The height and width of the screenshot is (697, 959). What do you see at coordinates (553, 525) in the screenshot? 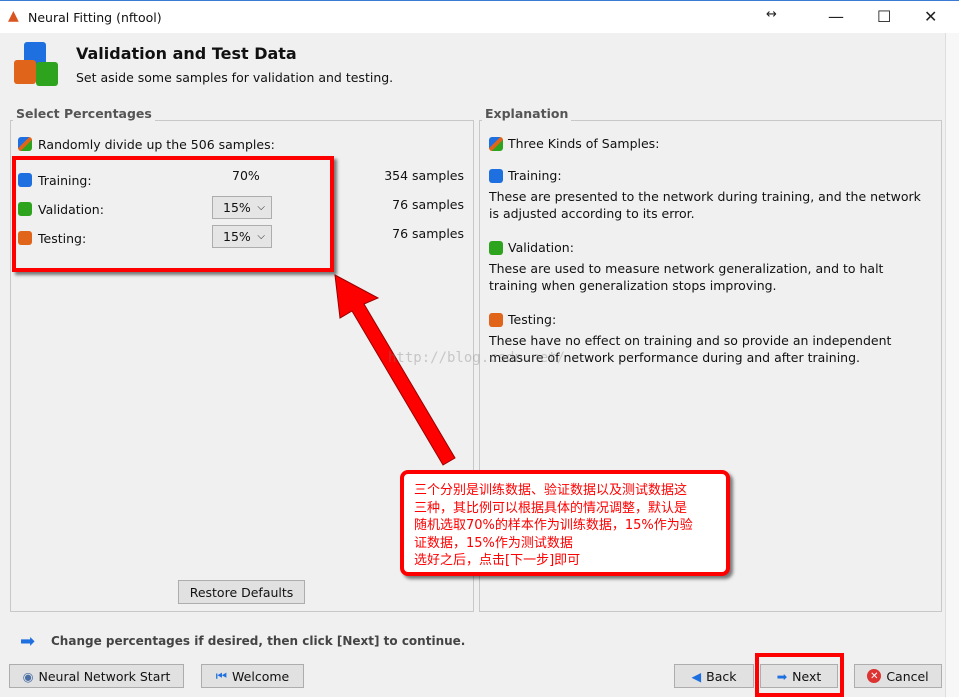
I see `callout-line: 随机选取70%的样本作为训练数据，15%作为验` at bounding box center [553, 525].